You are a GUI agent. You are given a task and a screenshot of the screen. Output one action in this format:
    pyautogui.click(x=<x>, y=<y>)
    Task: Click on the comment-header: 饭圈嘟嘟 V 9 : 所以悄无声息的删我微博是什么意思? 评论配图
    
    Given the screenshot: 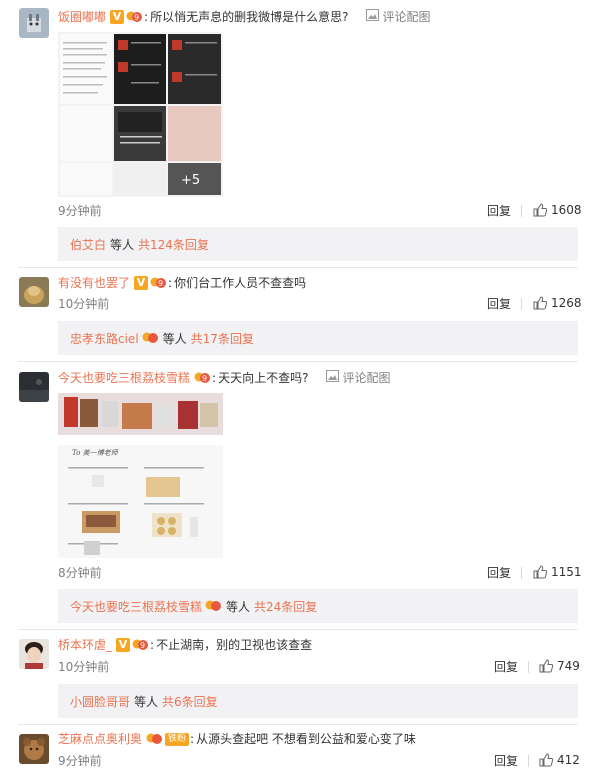 What is the action you would take?
    pyautogui.click(x=244, y=17)
    